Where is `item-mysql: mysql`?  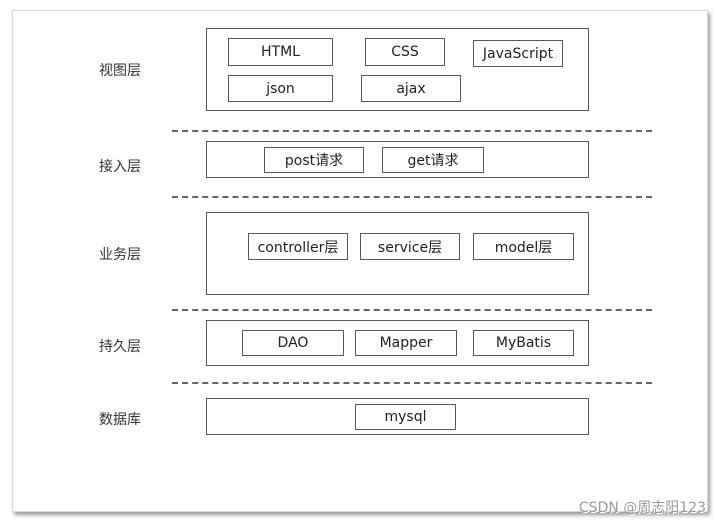
item-mysql: mysql is located at coordinates (405, 417).